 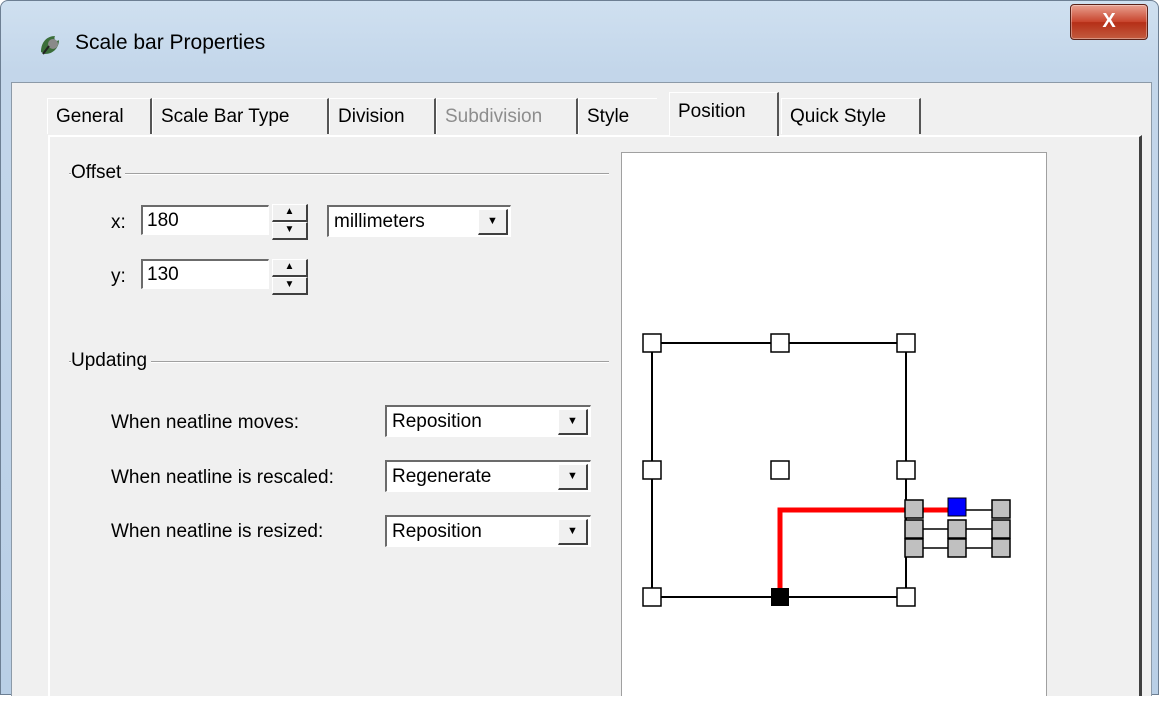 I want to click on anchor-bottom-left, so click(x=652, y=597).